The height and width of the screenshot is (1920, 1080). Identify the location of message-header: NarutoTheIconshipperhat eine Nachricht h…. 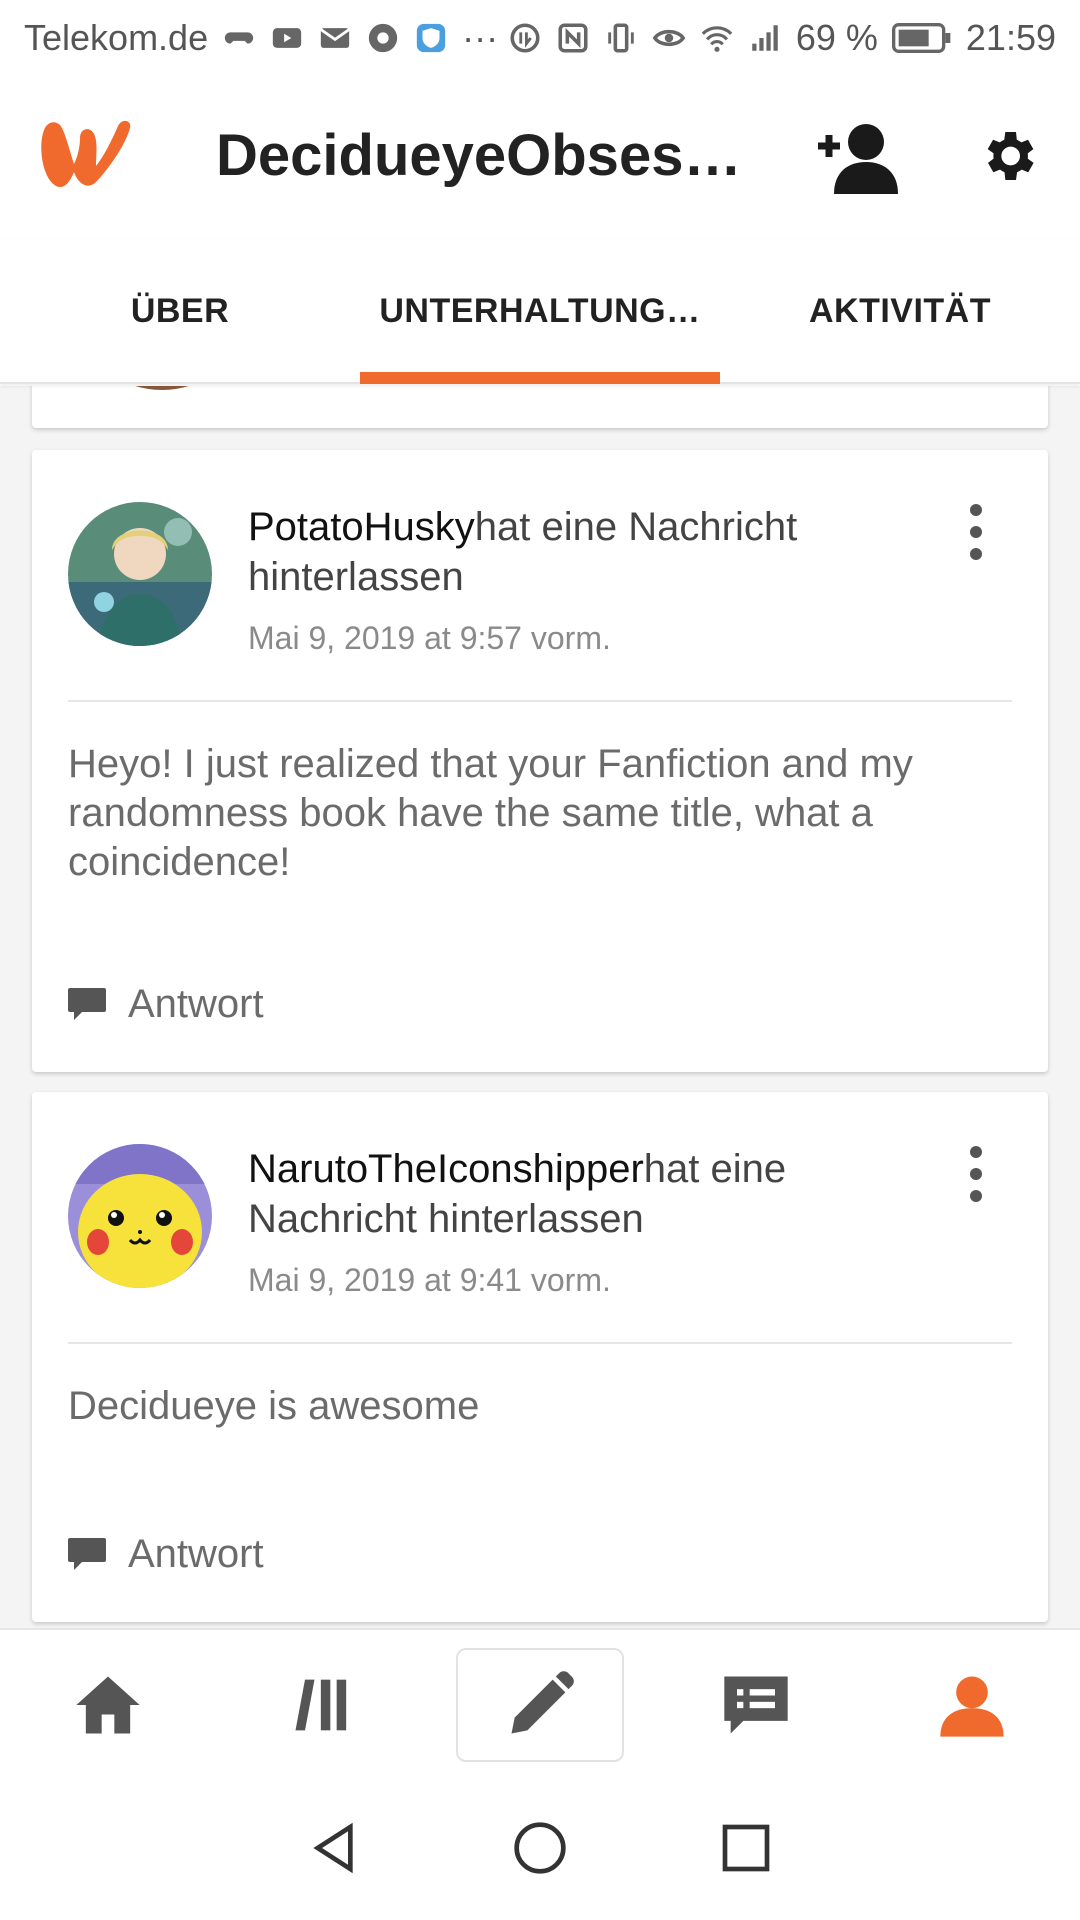
(568, 1194).